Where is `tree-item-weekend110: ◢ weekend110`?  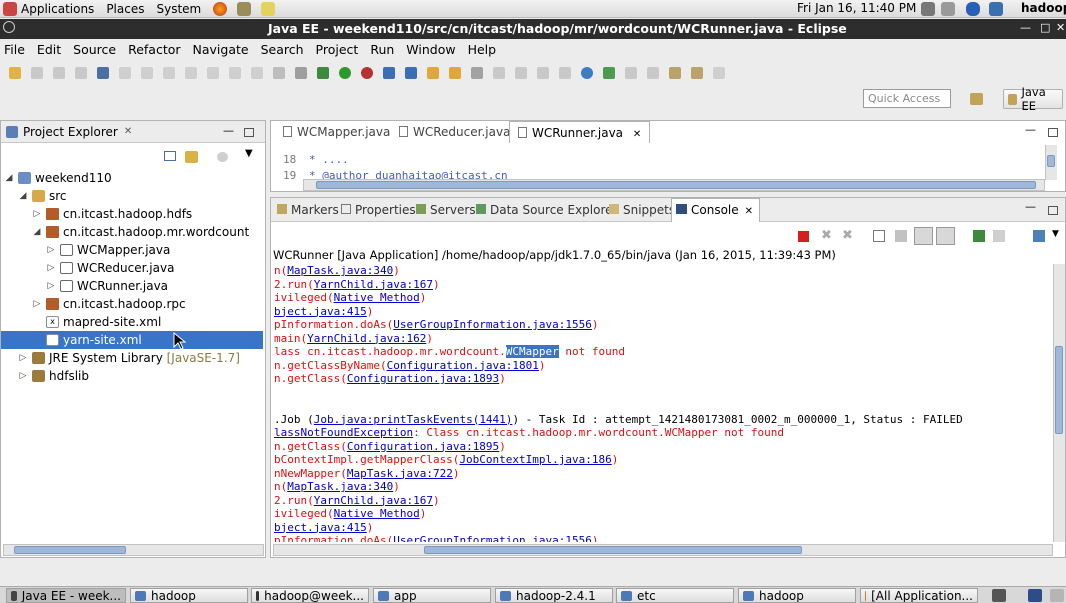
tree-item-weekend110: ◢ weekend110 is located at coordinates (133, 178).